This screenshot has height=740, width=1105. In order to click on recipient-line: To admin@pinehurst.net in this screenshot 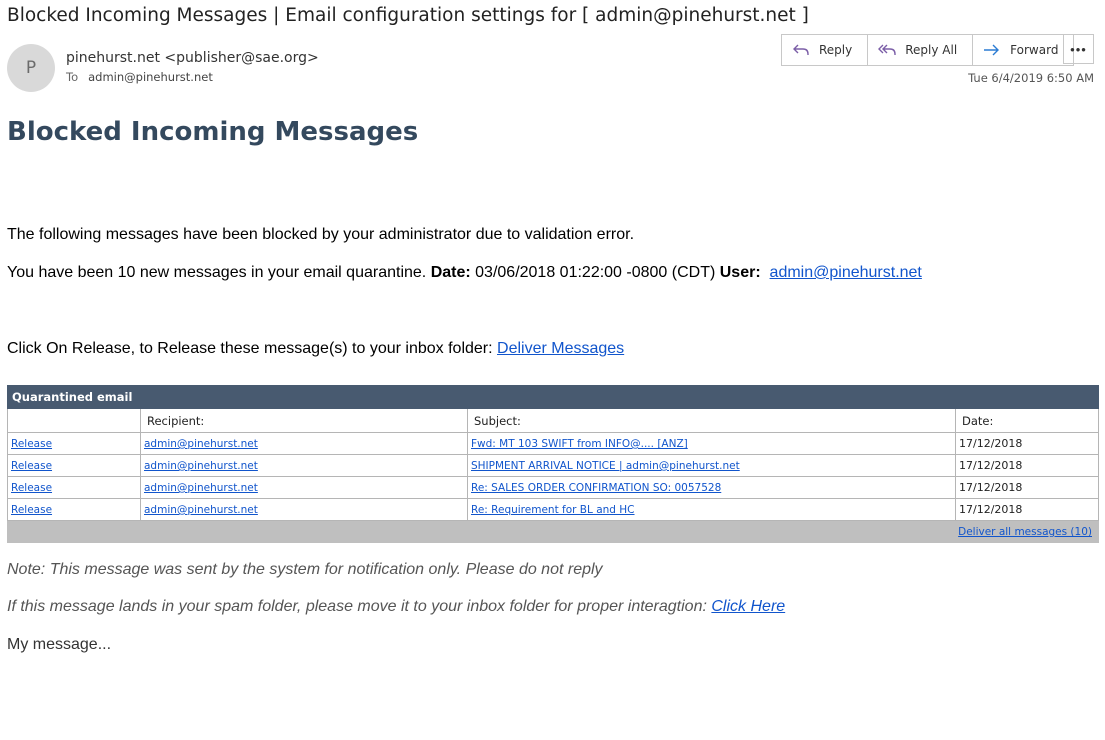, I will do `click(139, 77)`.